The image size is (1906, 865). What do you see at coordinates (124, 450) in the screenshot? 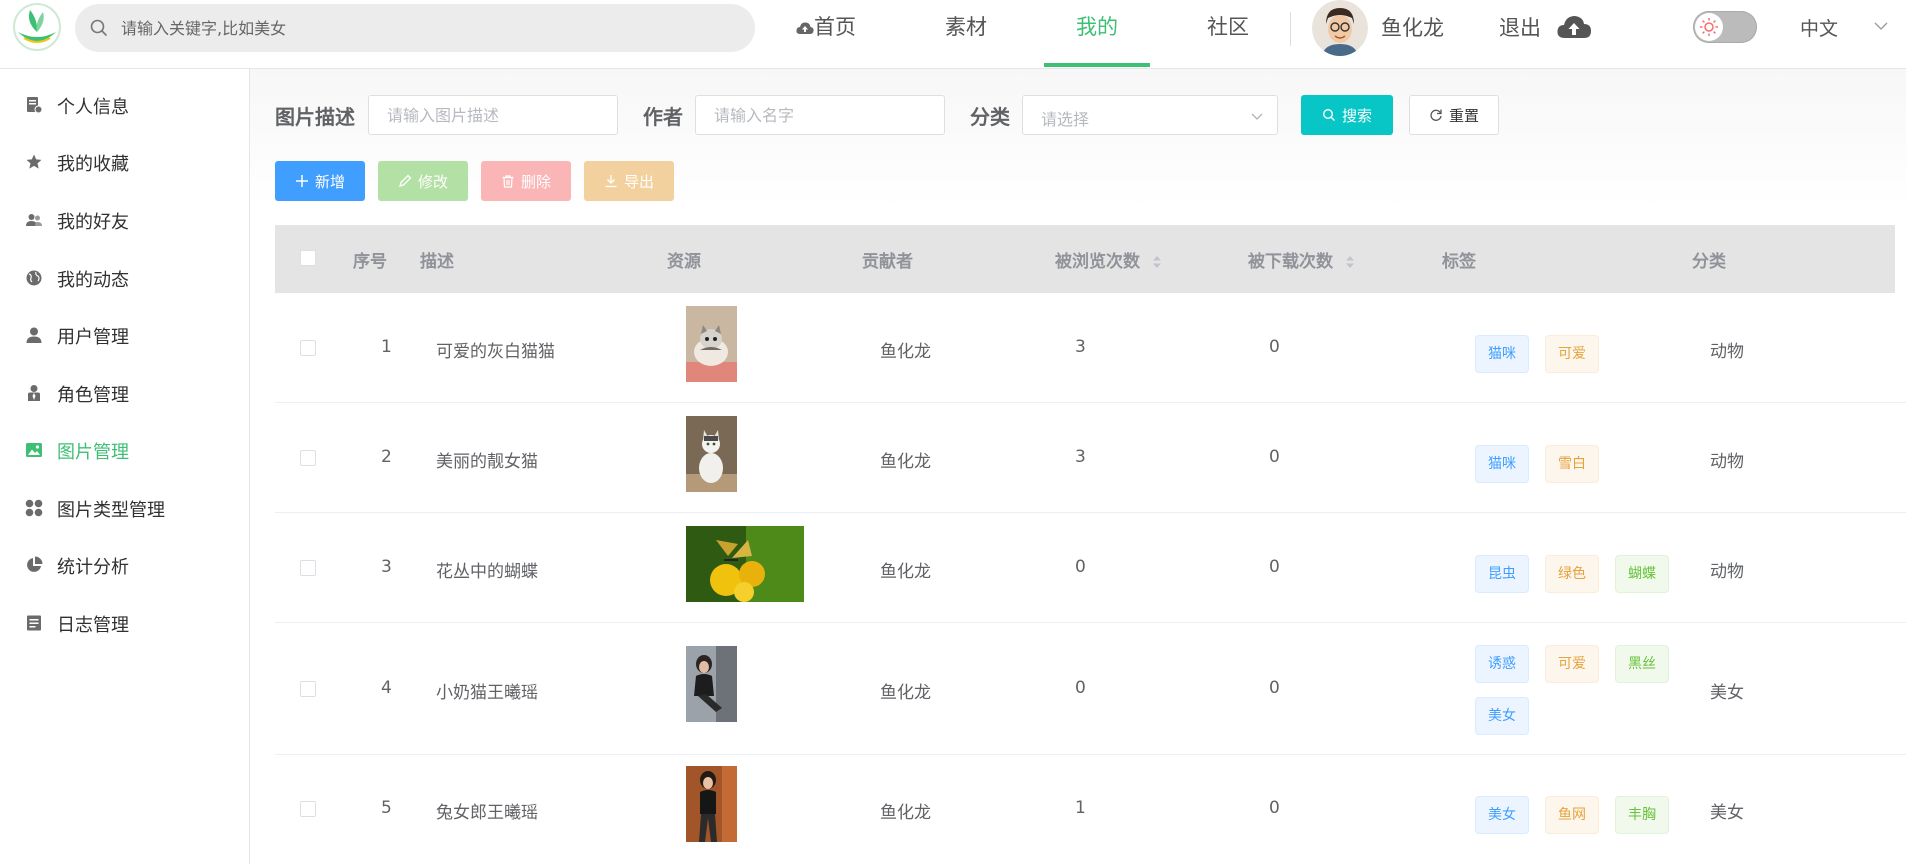
I see `sidebar-item-pictures: 图片管理` at bounding box center [124, 450].